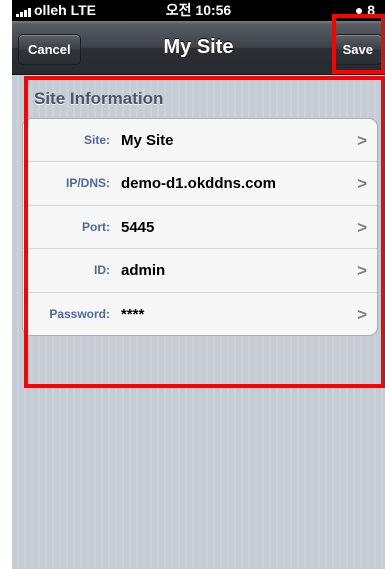 Image resolution: width=385 pixels, height=569 pixels. Describe the element at coordinates (365, 10) in the screenshot. I see `status-right: ● 8` at that location.